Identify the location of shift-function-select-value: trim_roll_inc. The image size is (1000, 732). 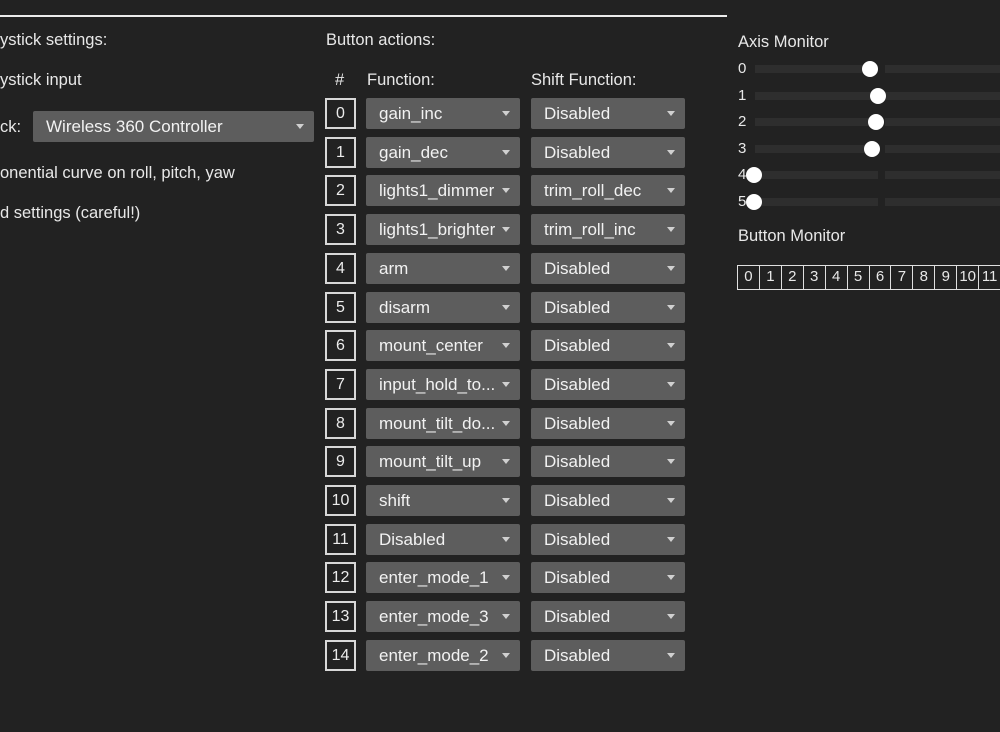
(590, 230).